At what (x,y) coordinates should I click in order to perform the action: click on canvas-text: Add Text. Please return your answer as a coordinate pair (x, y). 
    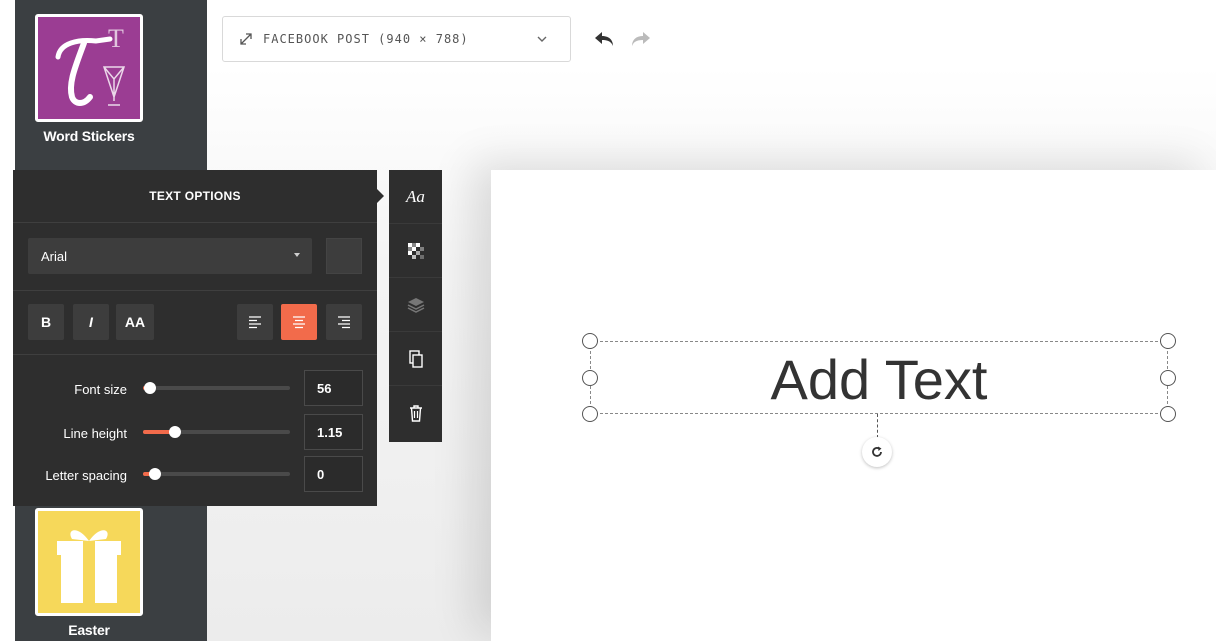
    Looking at the image, I should click on (879, 380).